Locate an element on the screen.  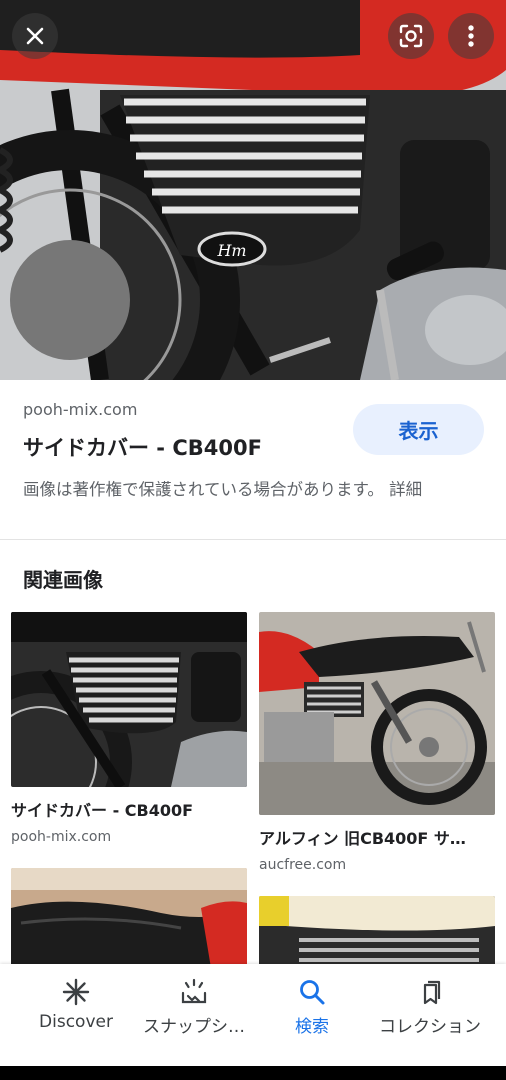
close-button is located at coordinates (35, 36).